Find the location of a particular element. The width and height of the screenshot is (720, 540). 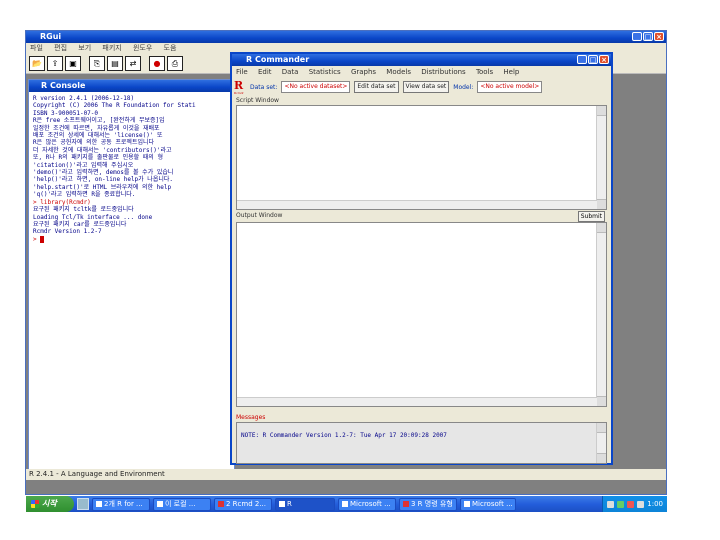

antivirus-icon is located at coordinates (631, 504).